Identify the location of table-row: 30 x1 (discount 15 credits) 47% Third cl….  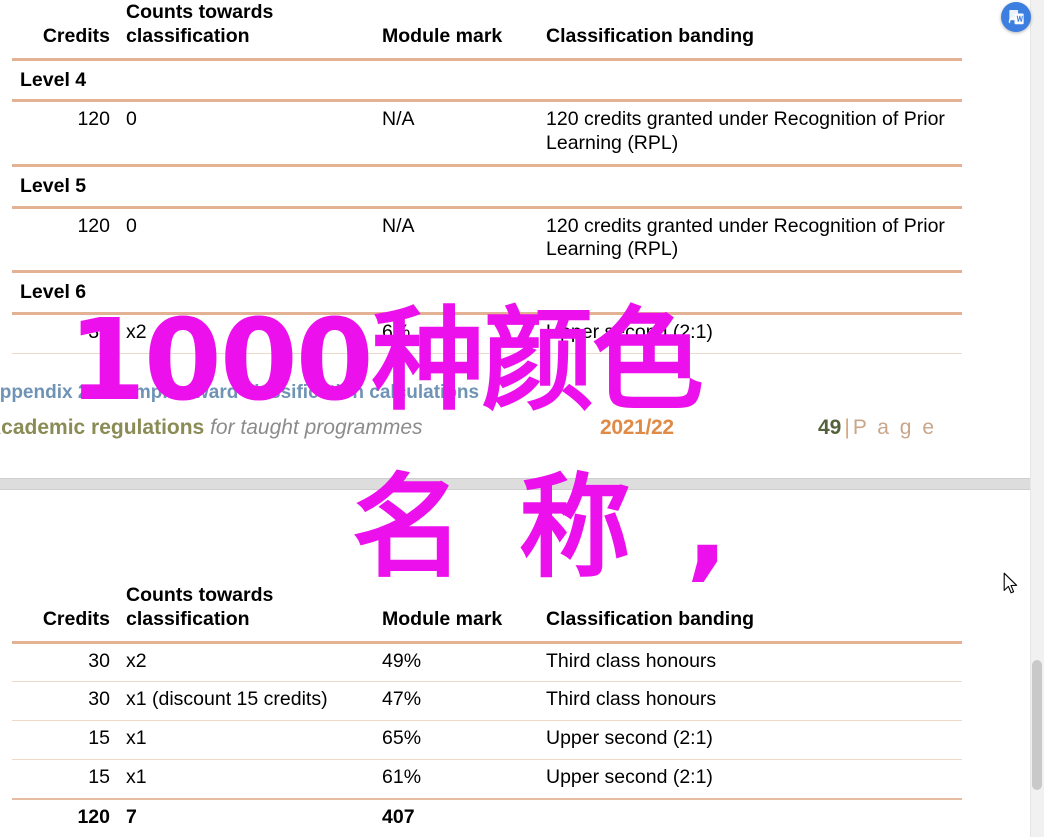
(487, 701).